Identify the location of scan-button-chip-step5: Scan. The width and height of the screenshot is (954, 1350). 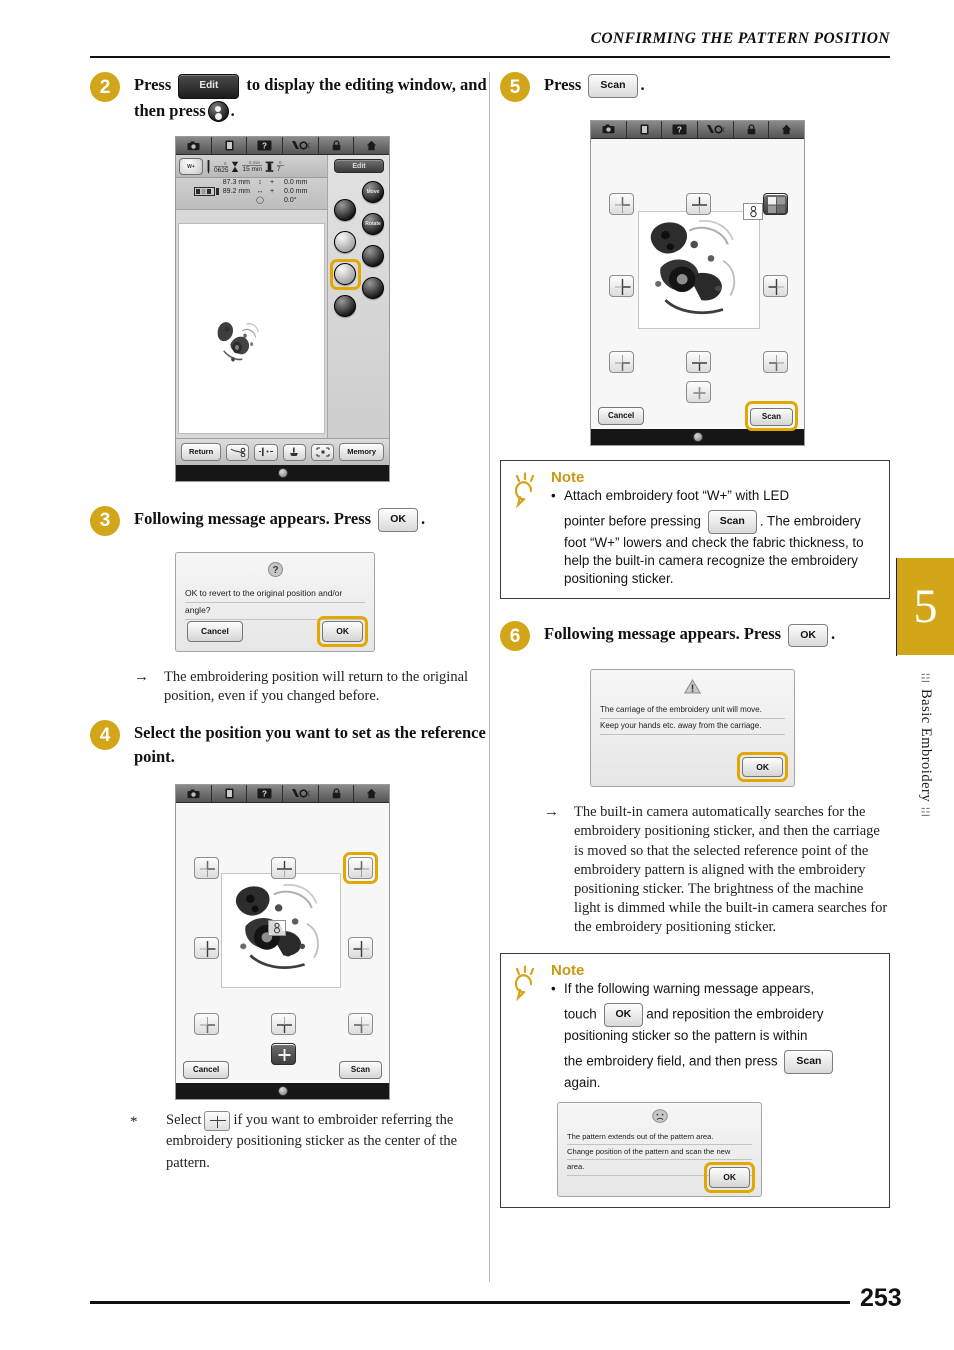
(613, 86).